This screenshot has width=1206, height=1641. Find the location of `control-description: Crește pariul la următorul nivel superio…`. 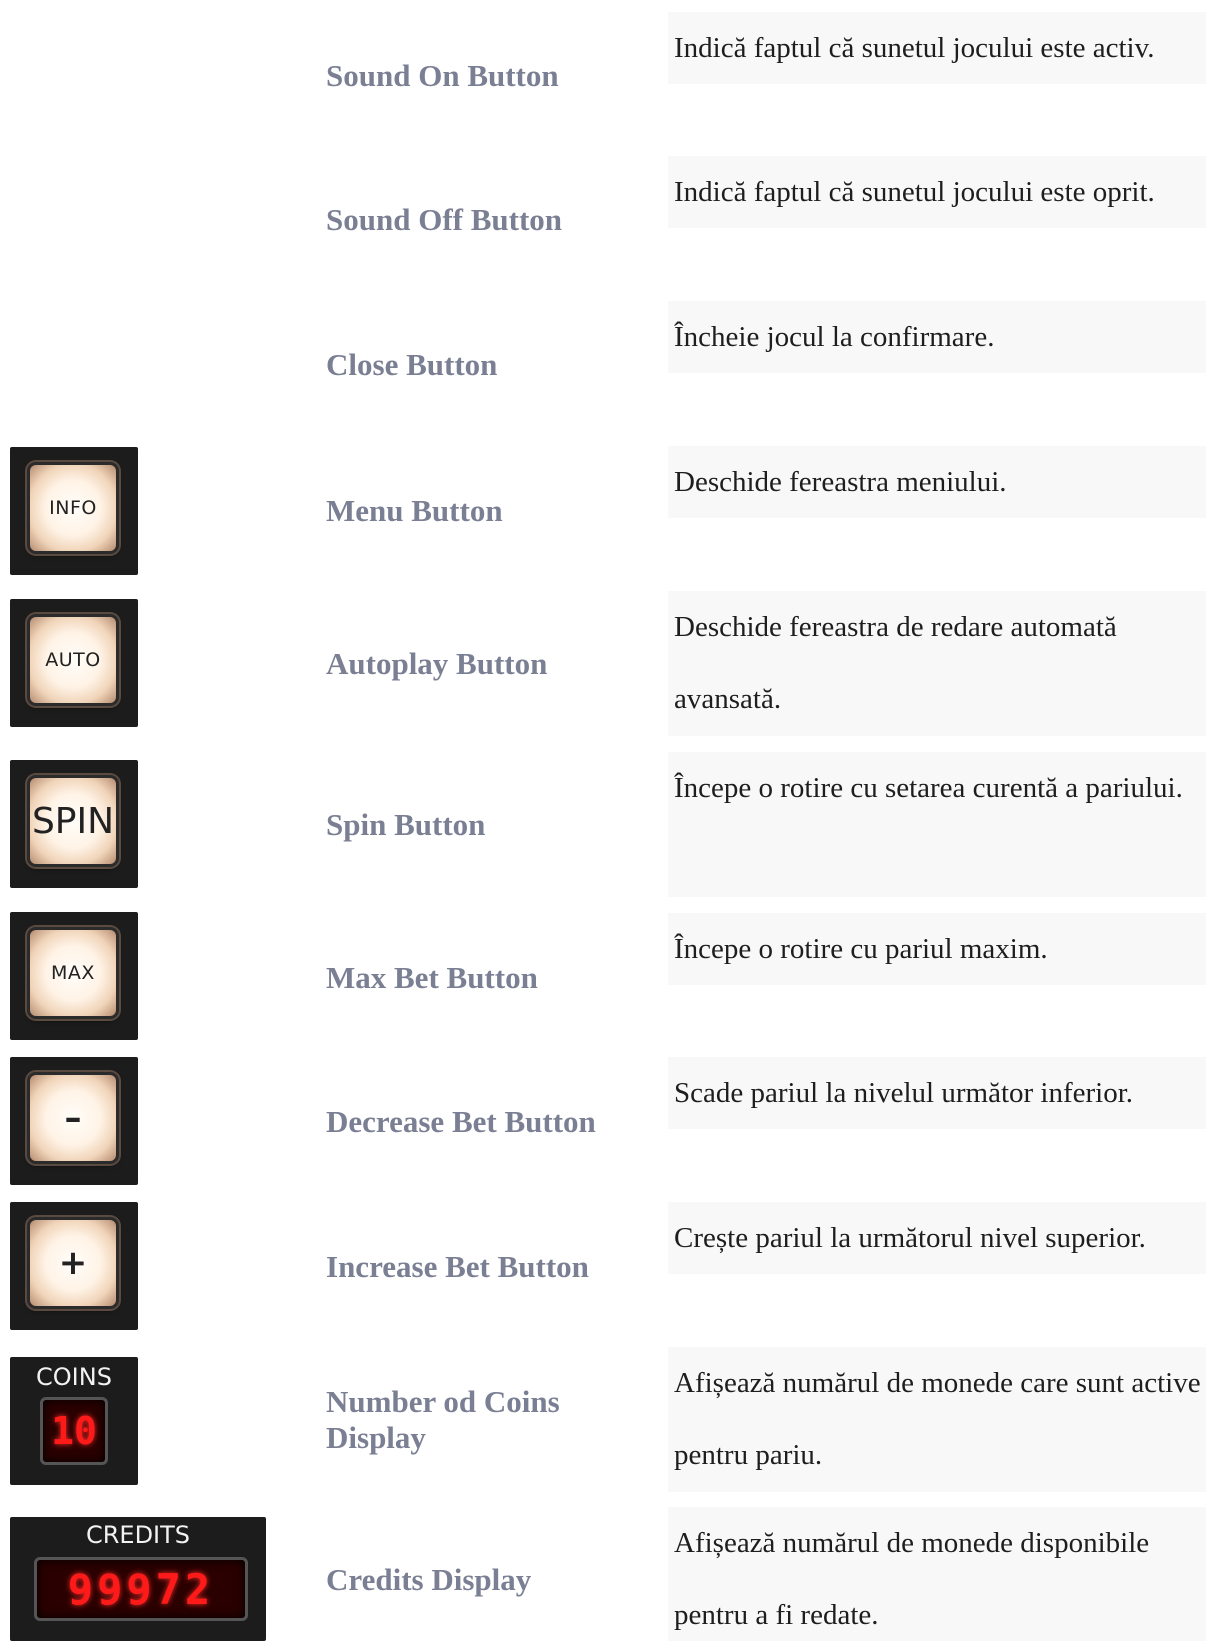

control-description: Crește pariul la următorul nivel superio… is located at coordinates (937, 1238).